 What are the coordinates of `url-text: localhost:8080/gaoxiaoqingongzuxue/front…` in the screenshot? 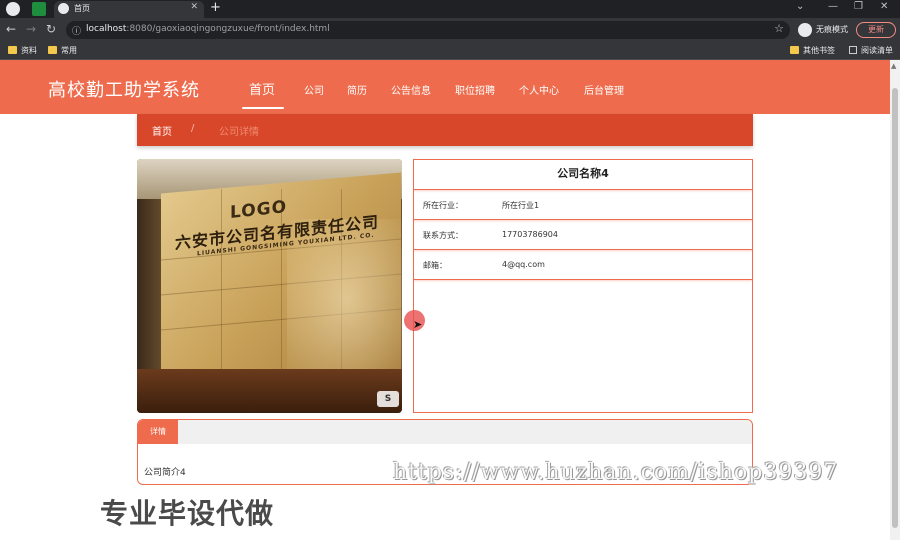 It's located at (208, 29).